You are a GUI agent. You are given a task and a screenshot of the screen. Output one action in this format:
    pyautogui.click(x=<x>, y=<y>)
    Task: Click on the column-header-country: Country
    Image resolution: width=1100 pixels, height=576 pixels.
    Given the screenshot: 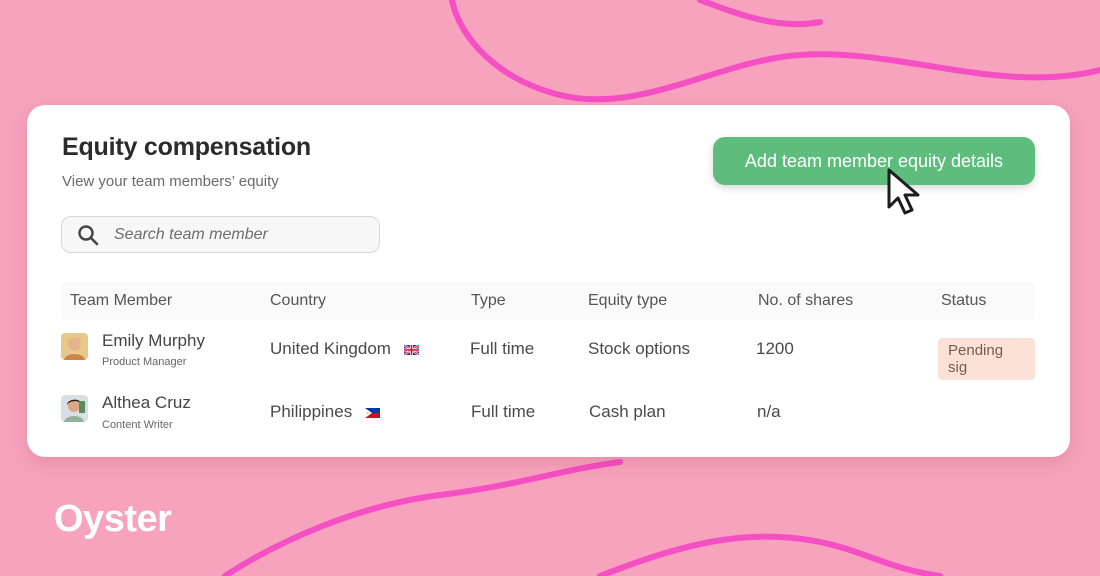 What is the action you would take?
    pyautogui.click(x=298, y=300)
    